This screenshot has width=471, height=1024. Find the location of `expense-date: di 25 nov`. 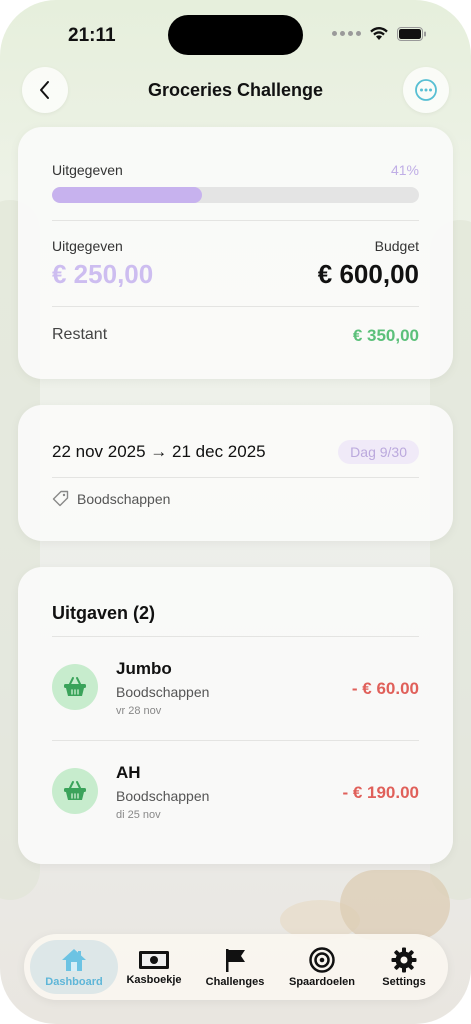

expense-date: di 25 nov is located at coordinates (138, 815).